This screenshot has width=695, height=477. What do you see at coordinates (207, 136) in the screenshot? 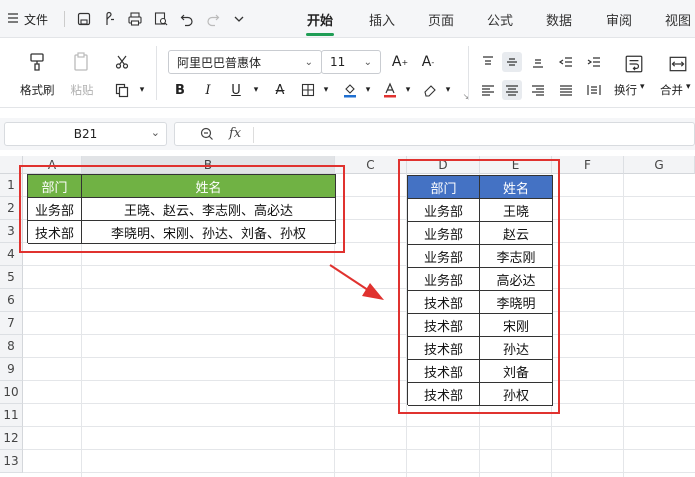
I see `zoom-search-icon` at bounding box center [207, 136].